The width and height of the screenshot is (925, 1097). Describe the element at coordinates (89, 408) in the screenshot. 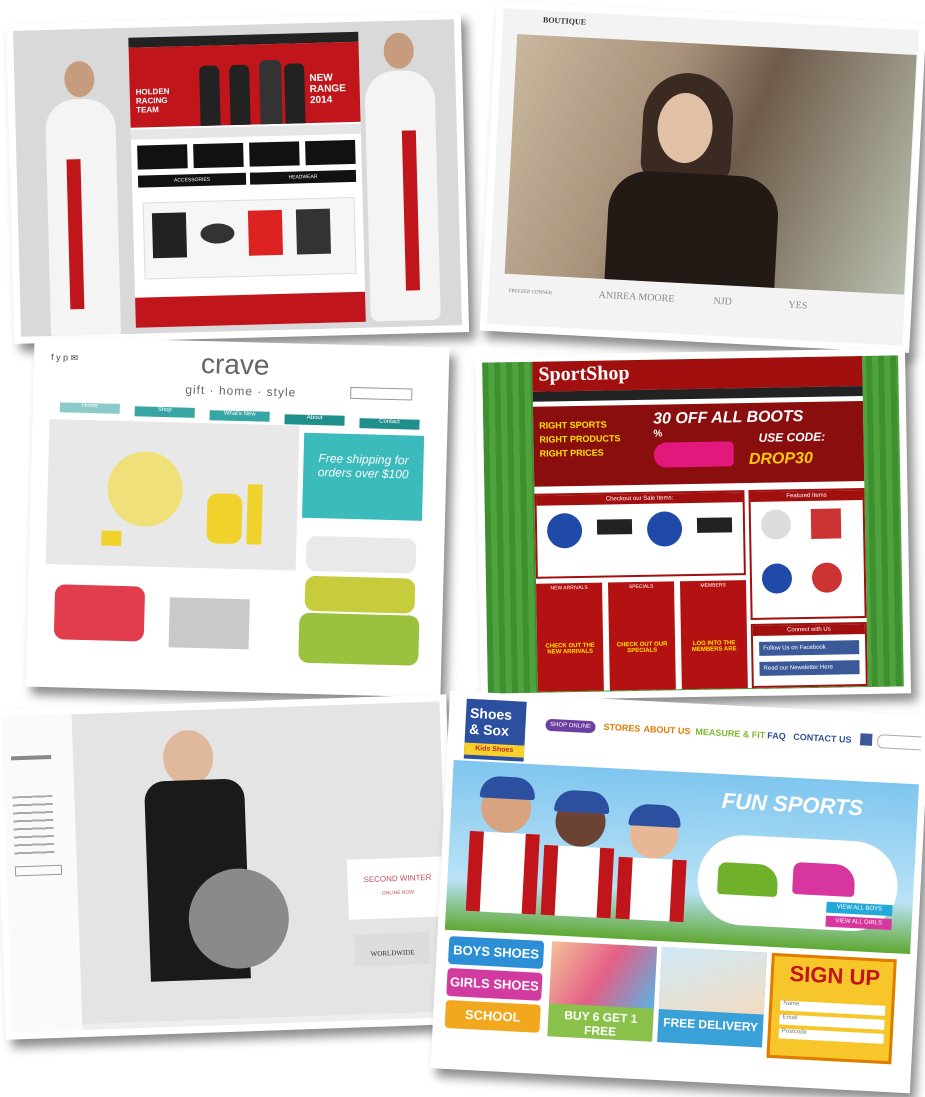

I see `nav-home: Home` at that location.